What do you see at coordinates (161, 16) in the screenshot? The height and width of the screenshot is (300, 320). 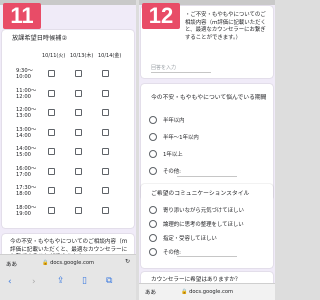 I see `step-number-badge: 12` at bounding box center [161, 16].